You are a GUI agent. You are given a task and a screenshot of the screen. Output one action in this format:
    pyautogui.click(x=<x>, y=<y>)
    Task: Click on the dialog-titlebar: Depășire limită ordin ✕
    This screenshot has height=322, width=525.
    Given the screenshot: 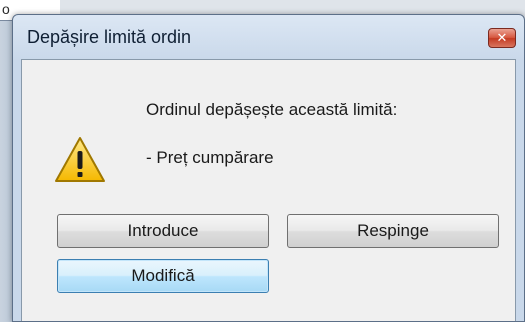 What is the action you would take?
    pyautogui.click(x=268, y=36)
    